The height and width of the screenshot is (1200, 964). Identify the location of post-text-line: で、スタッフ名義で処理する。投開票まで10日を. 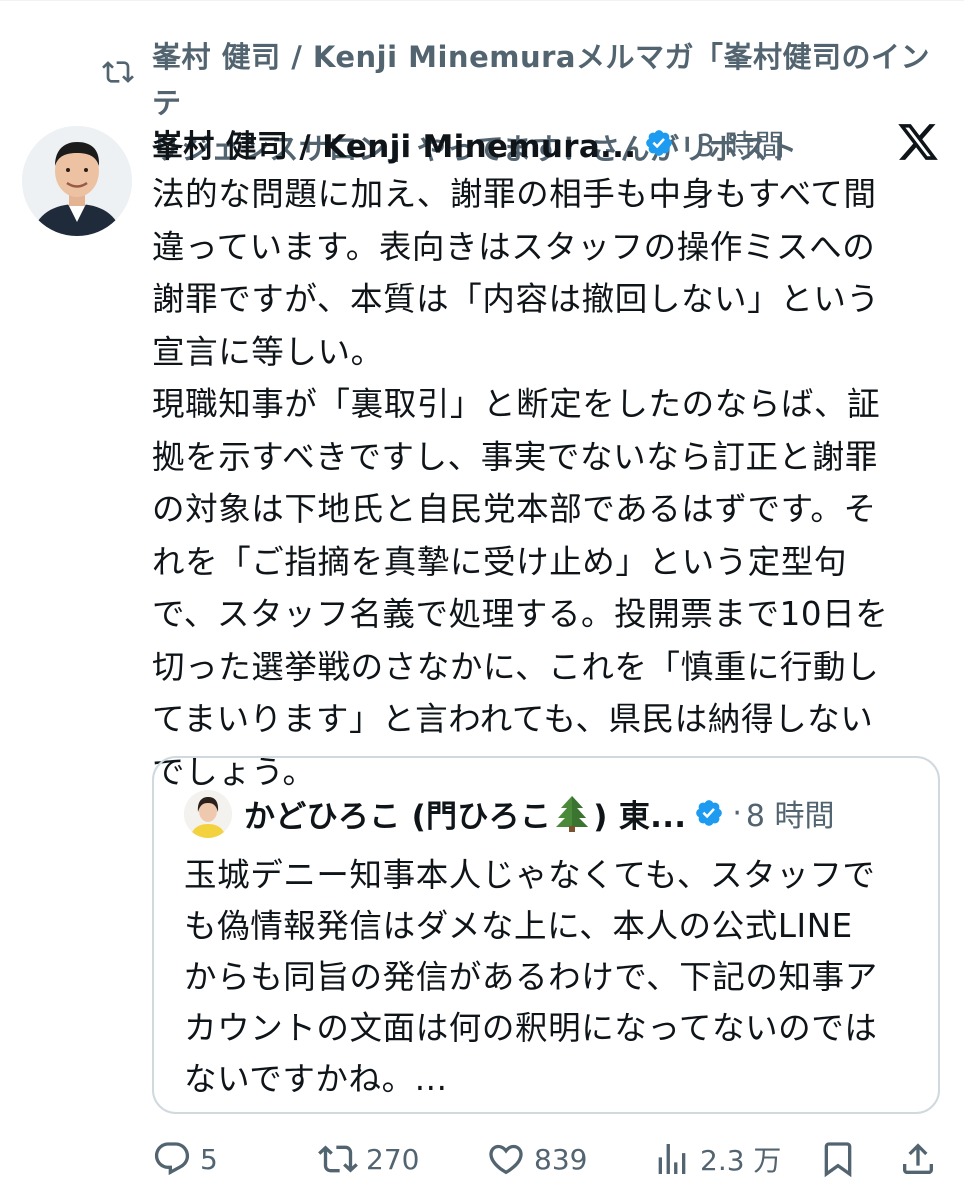
(520, 614).